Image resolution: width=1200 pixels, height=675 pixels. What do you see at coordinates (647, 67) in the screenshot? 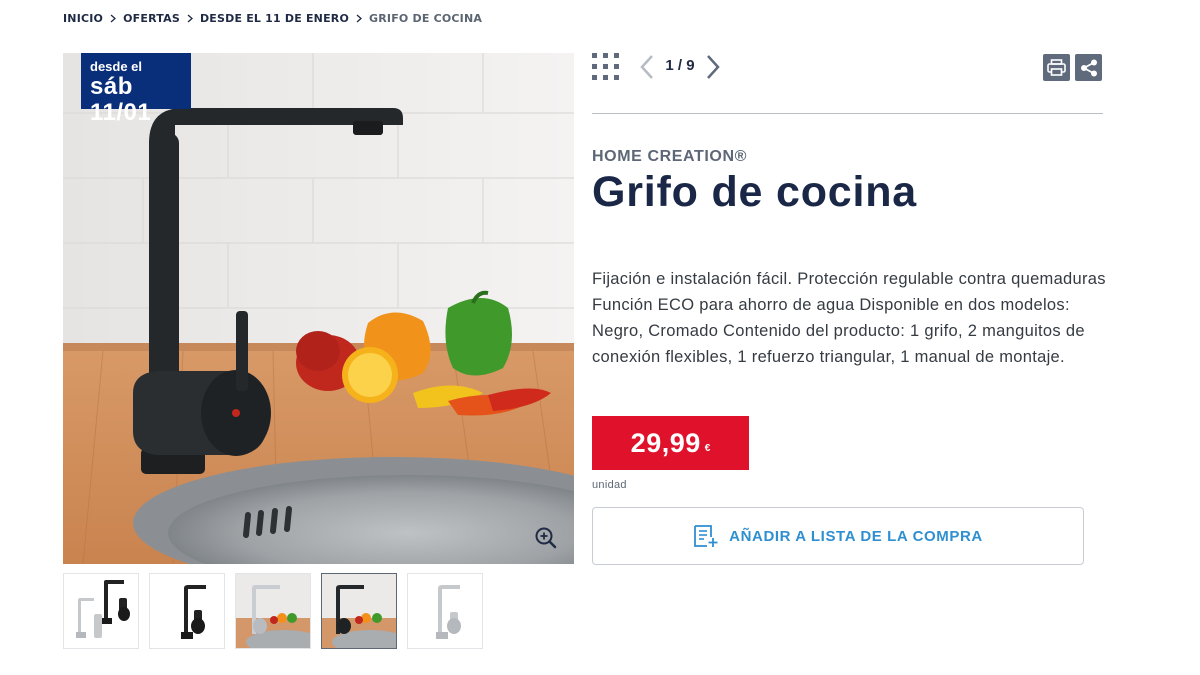
I see `chevron-left-icon` at bounding box center [647, 67].